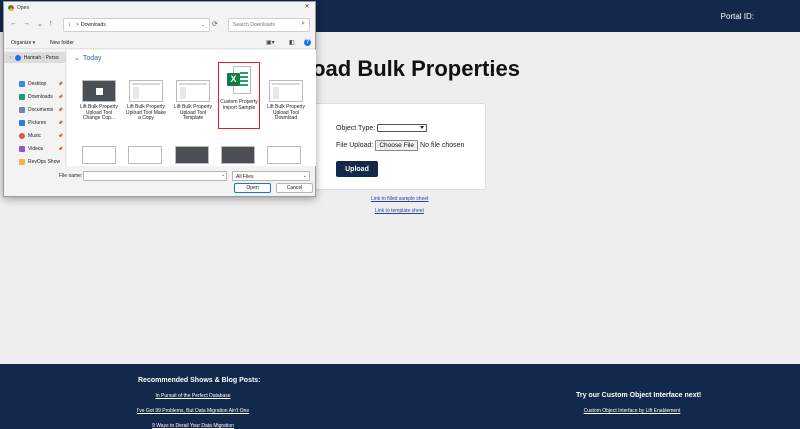  What do you see at coordinates (41, 57) in the screenshot?
I see `sidebar-item-label: Hannah - Perso` at bounding box center [41, 57].